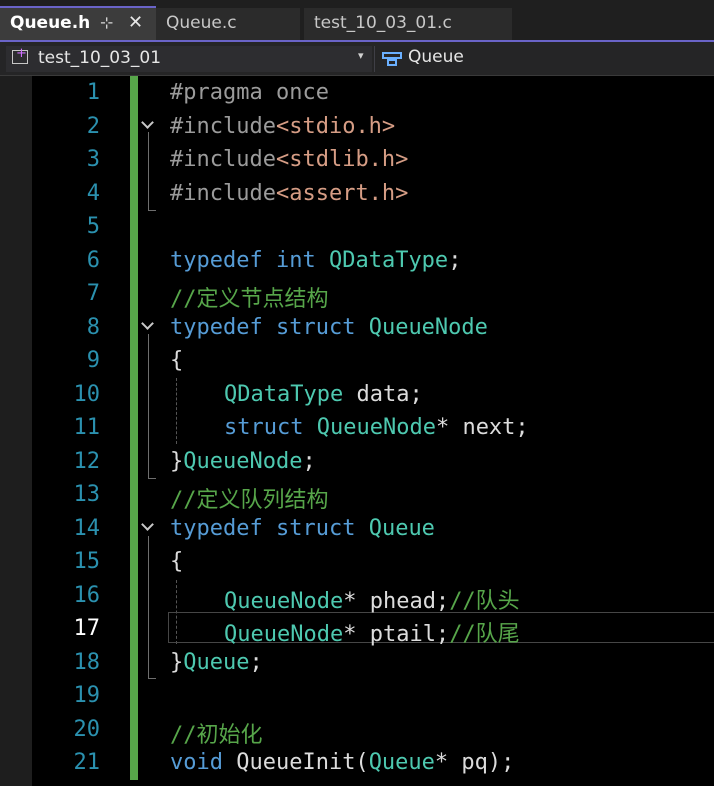  What do you see at coordinates (249, 299) in the screenshot?
I see `code-token: //定义节点结构` at bounding box center [249, 299].